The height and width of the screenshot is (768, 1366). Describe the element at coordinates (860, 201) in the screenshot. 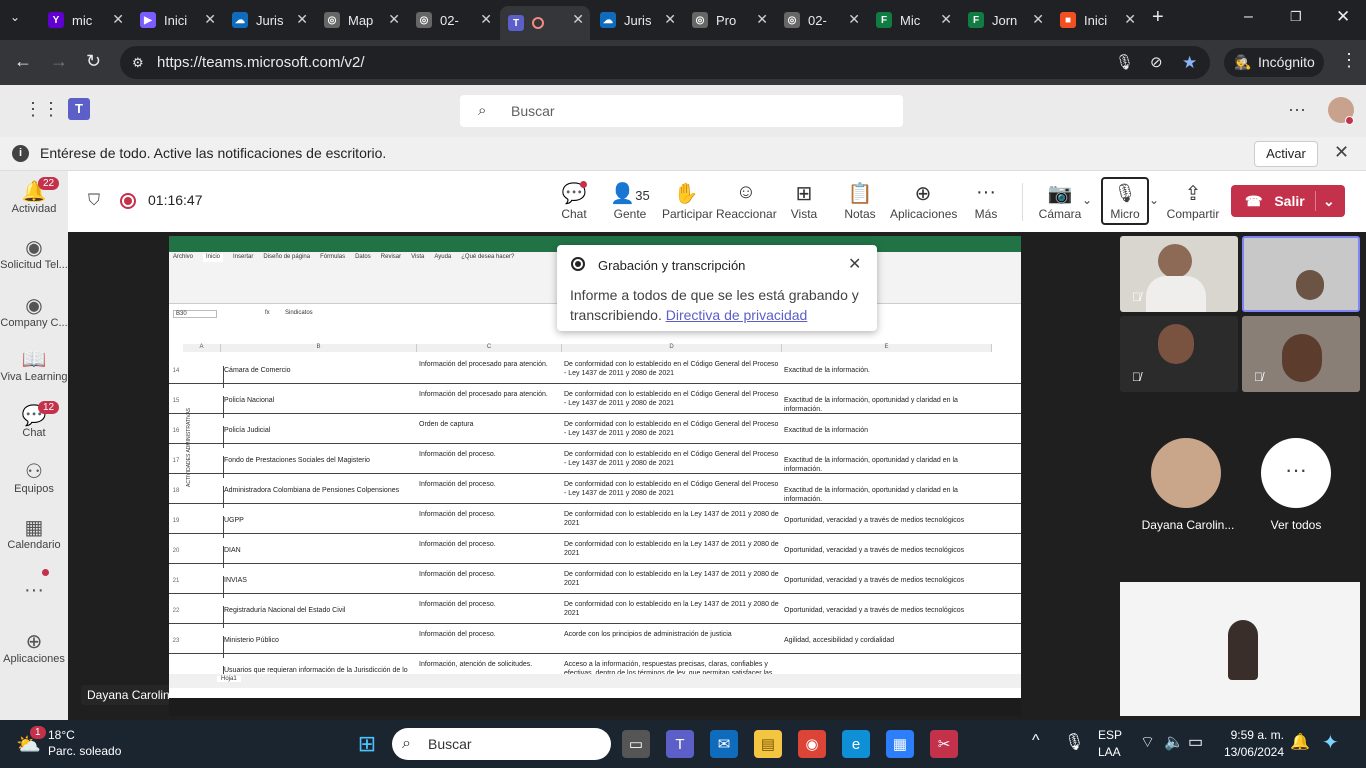

I see `notes-button: 📋 Notas` at that location.